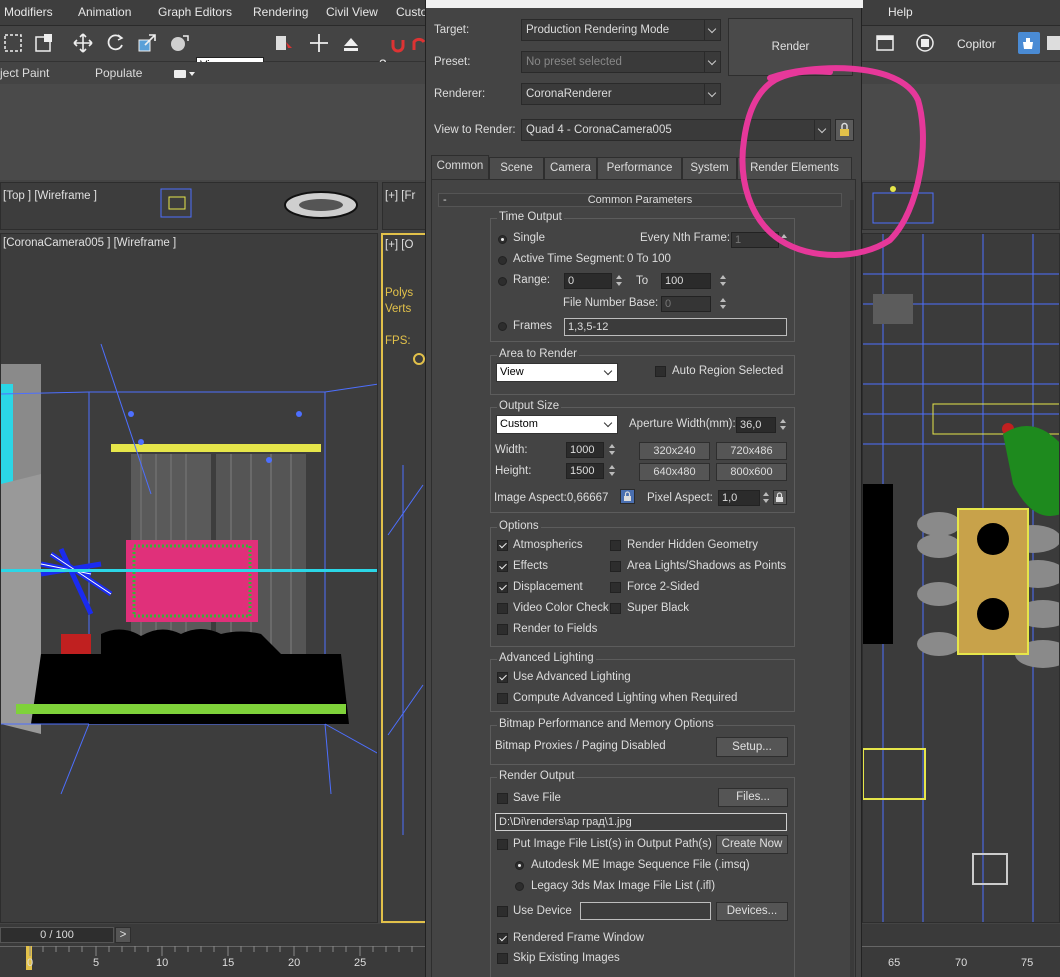 The height and width of the screenshot is (977, 1060). What do you see at coordinates (794, 168) in the screenshot?
I see `tab-render-elements: Render Elements` at bounding box center [794, 168].